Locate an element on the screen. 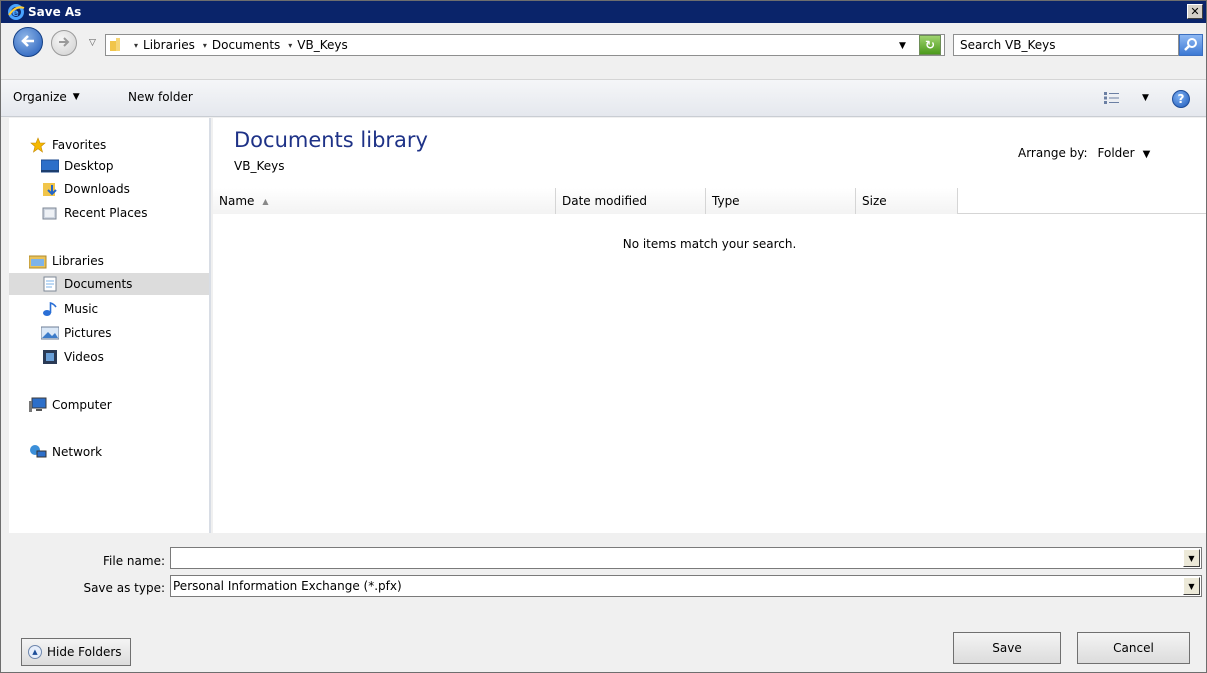 The height and width of the screenshot is (673, 1207). view-options-dropdown: ▼ is located at coordinates (1145, 98).